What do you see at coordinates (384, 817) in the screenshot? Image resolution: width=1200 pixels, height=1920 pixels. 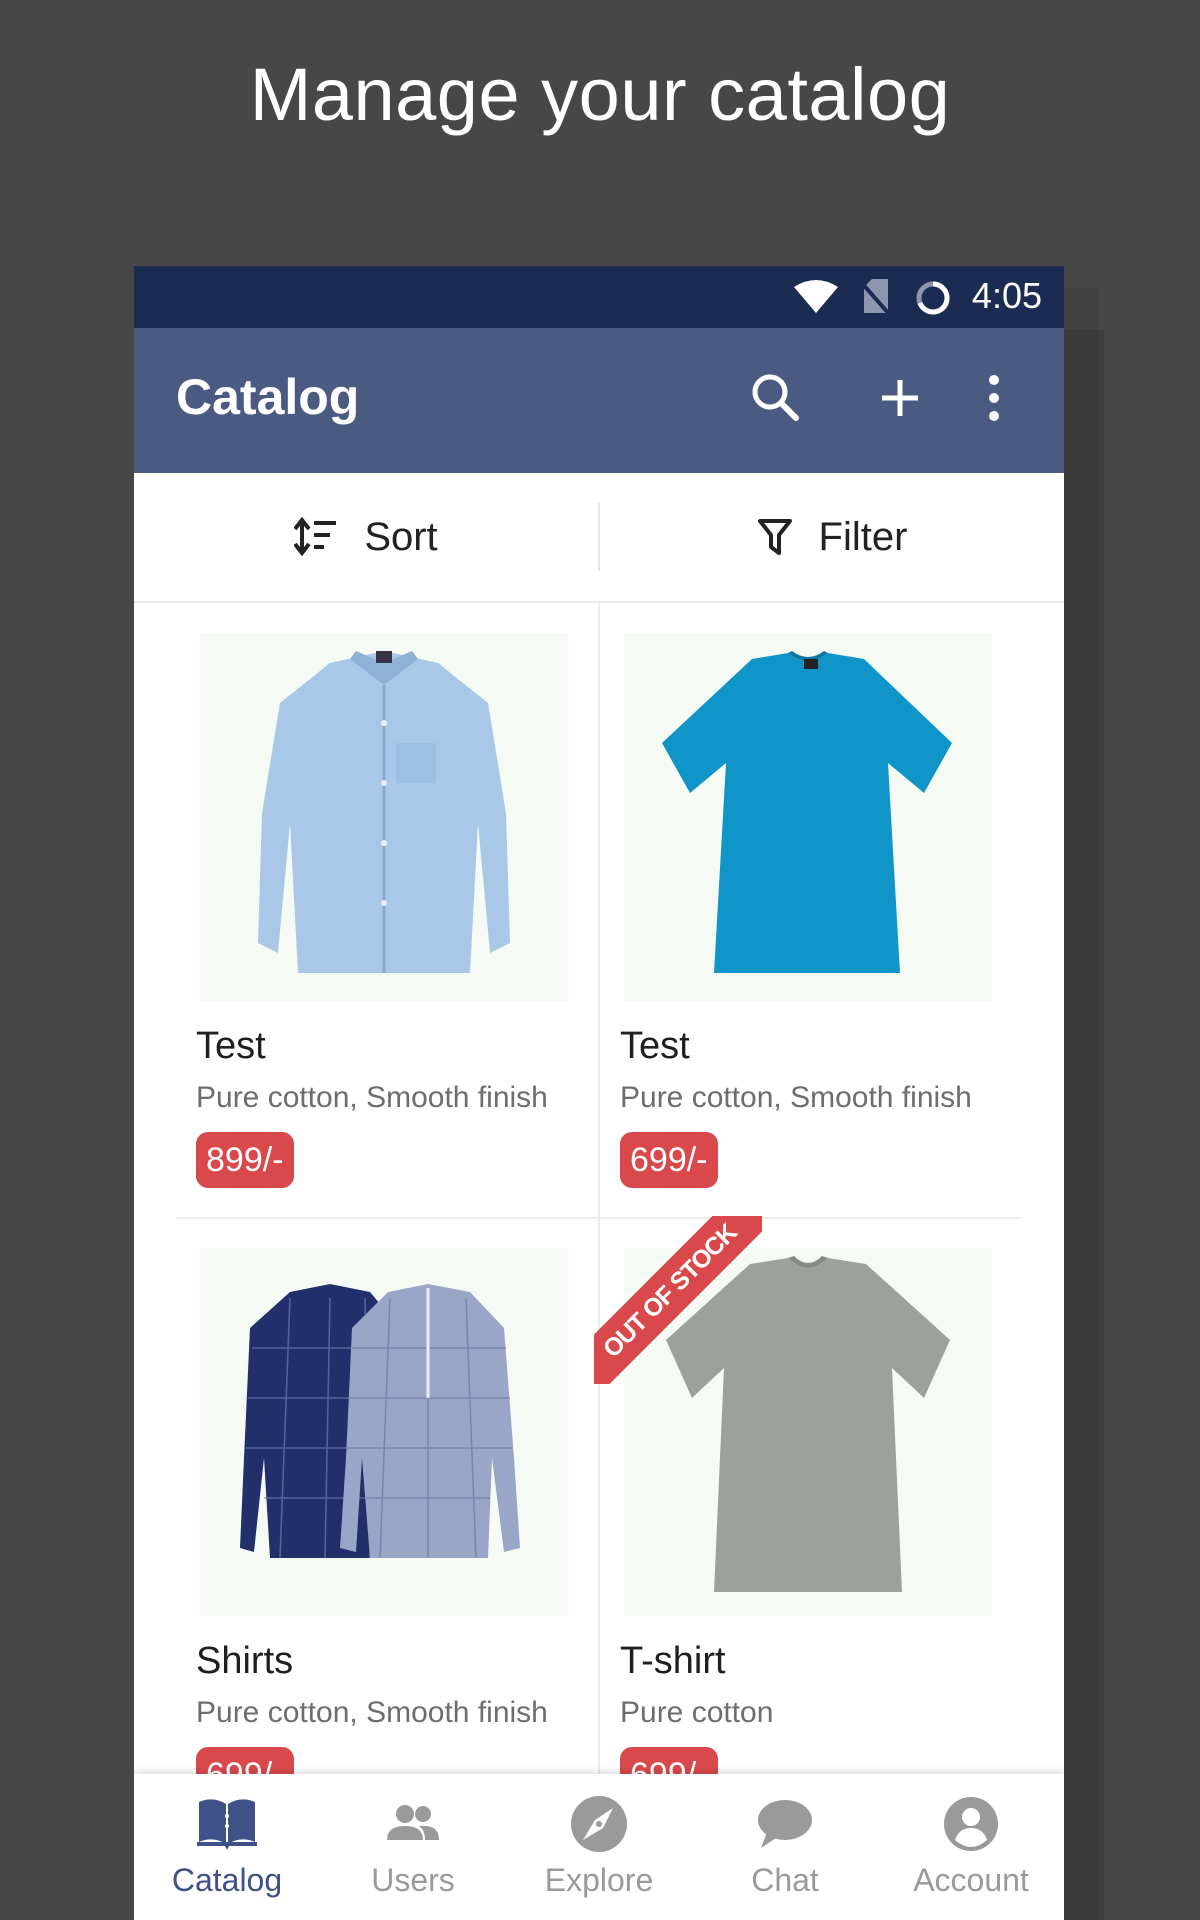 I see `product-image-light-blue-shirt` at bounding box center [384, 817].